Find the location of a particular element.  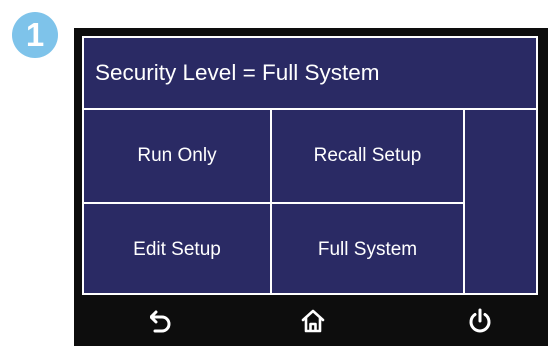

page-title: Security Level = Full System is located at coordinates (237, 72).